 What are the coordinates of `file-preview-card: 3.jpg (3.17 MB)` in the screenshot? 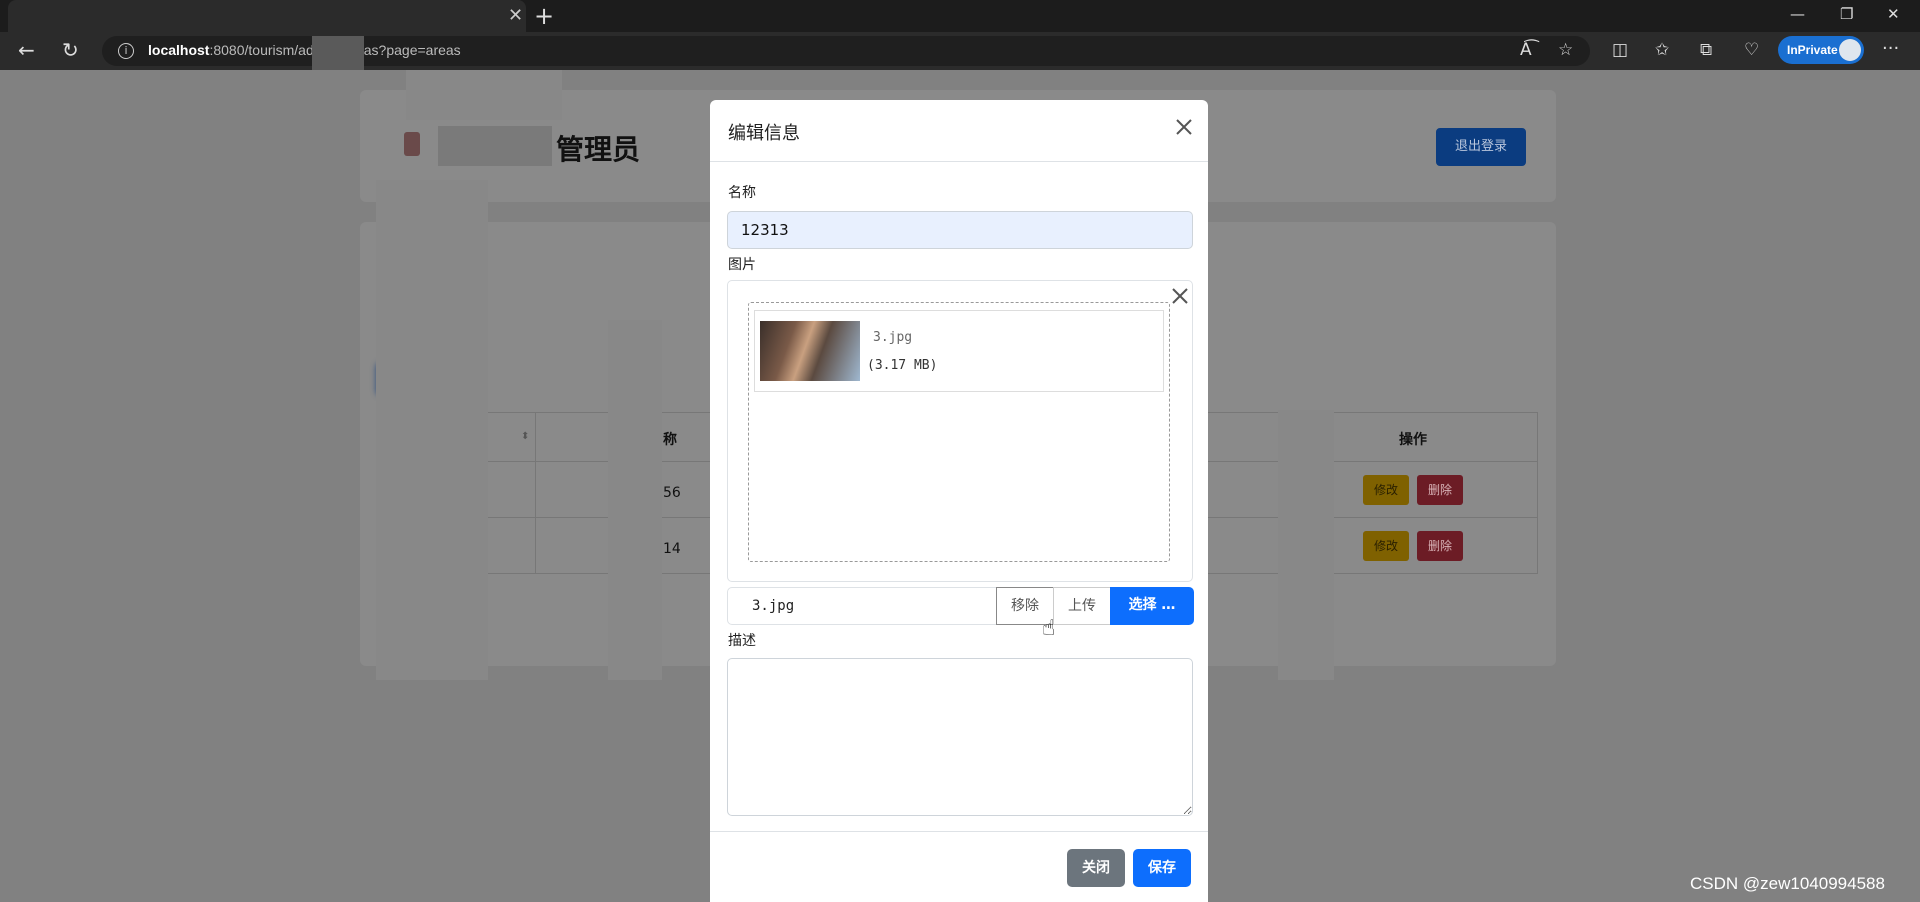 It's located at (959, 351).